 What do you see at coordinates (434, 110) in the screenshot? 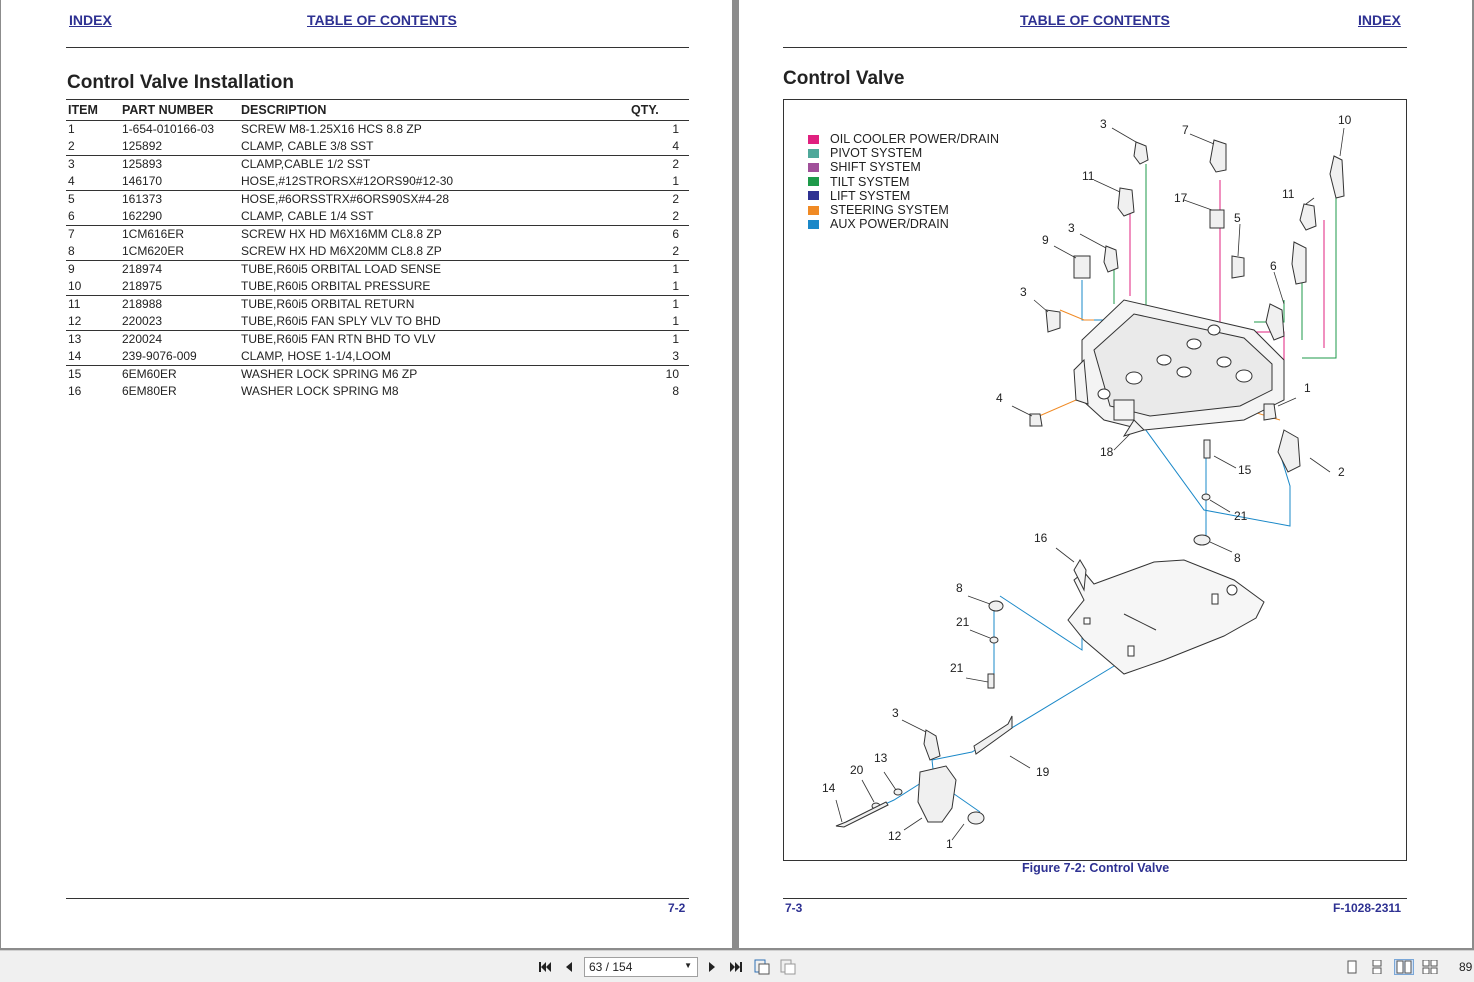
I see `col-description: DESCRIPTION` at bounding box center [434, 110].